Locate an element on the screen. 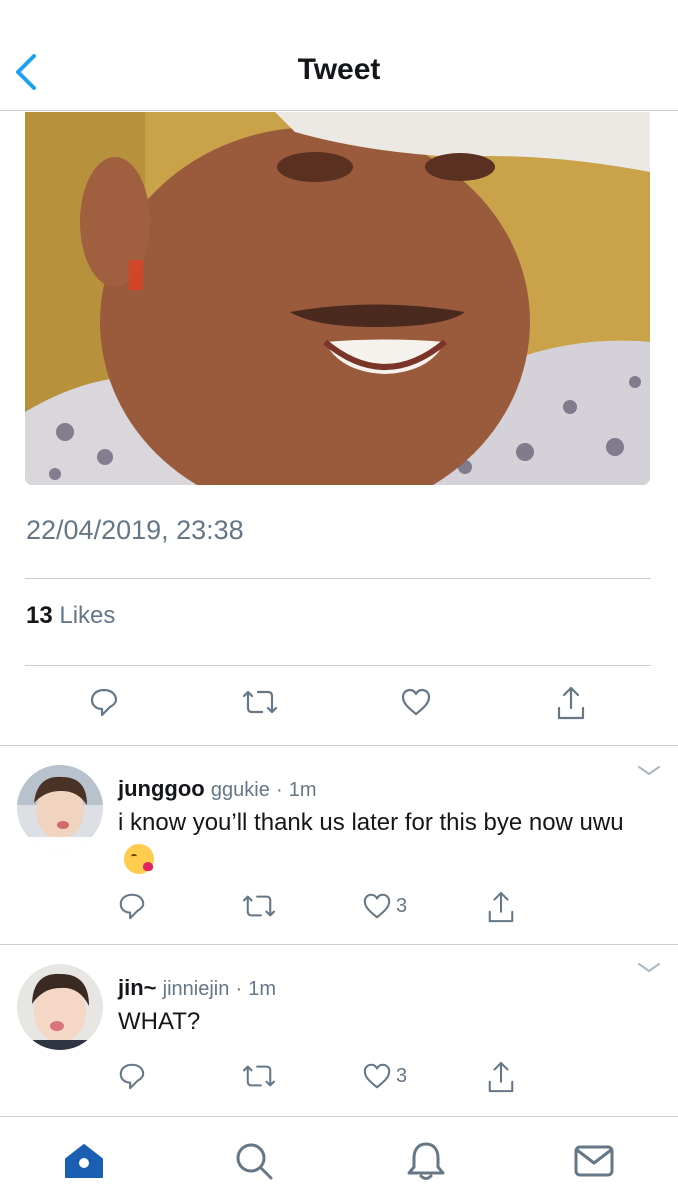  home-icon is located at coordinates (84, 1161).